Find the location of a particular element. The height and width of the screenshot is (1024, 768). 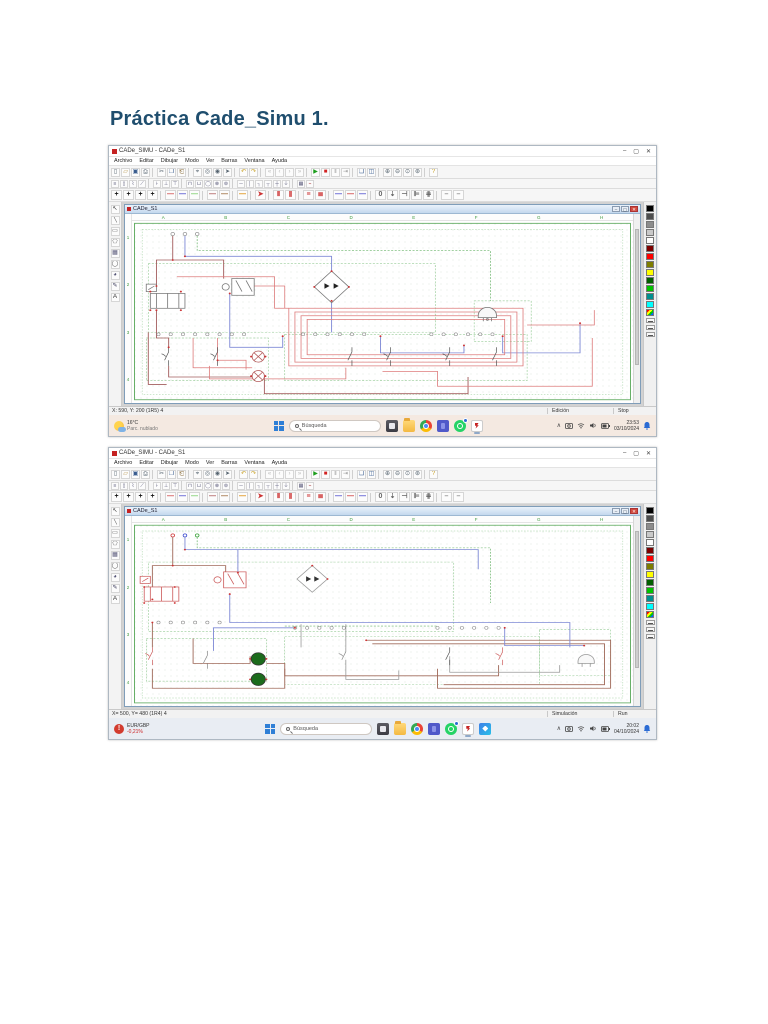

vertical-scrollbar is located at coordinates (636, 308).